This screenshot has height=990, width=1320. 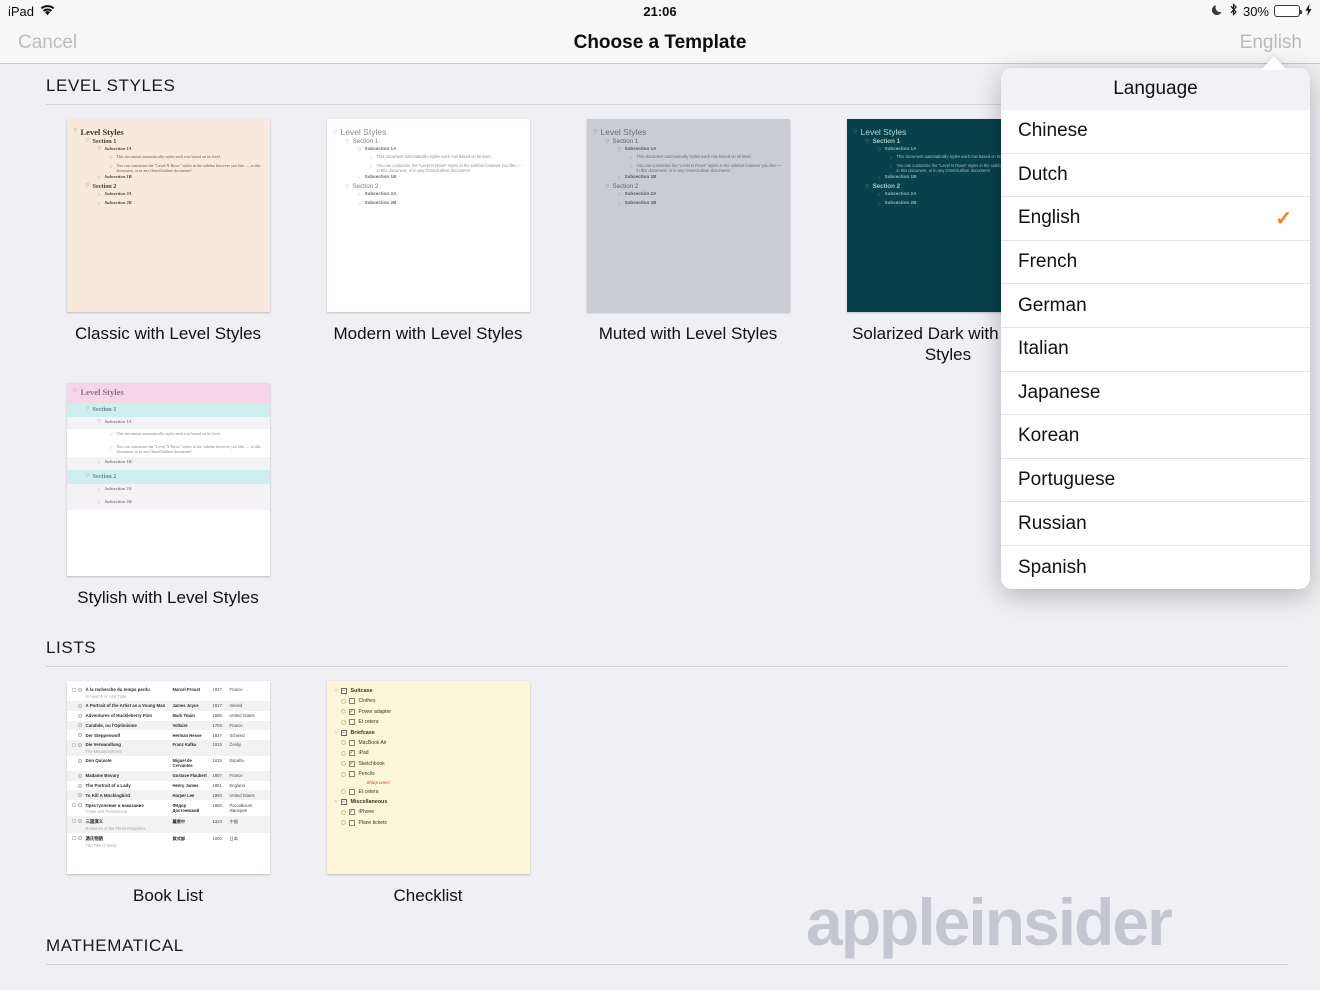 What do you see at coordinates (217, 690) in the screenshot?
I see `book-year: 1927` at bounding box center [217, 690].